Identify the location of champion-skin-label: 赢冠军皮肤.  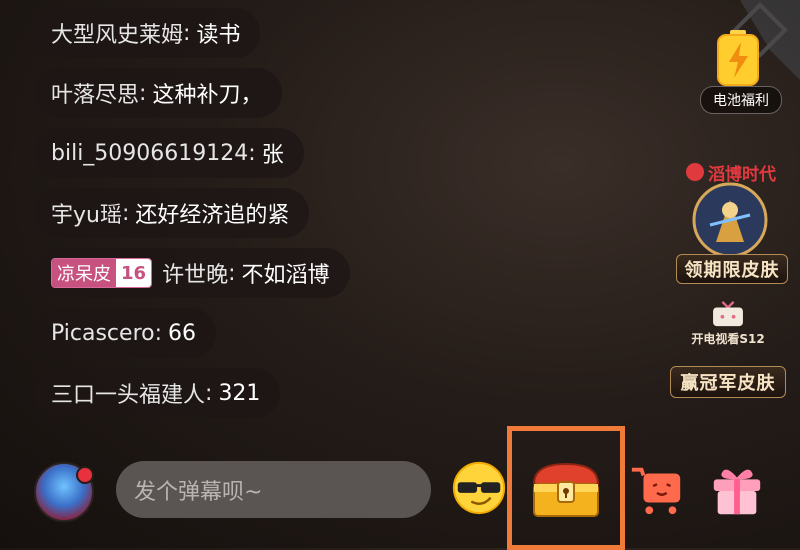
(728, 383).